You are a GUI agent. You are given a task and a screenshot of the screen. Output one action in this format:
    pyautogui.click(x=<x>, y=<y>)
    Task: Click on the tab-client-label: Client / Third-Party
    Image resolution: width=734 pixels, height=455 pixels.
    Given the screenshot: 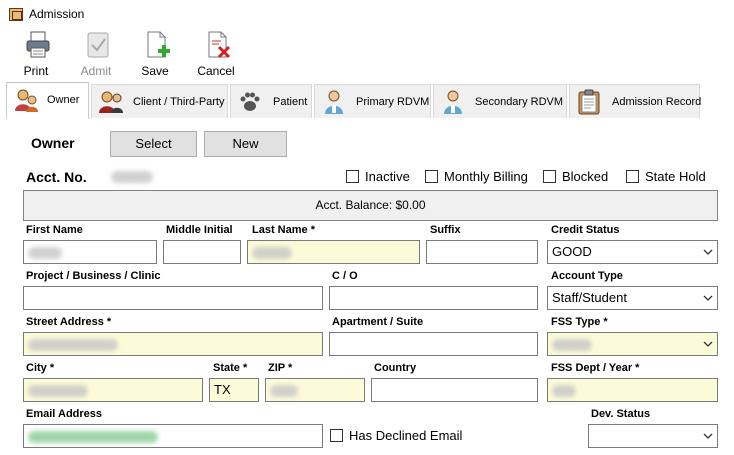 What is the action you would take?
    pyautogui.click(x=179, y=102)
    